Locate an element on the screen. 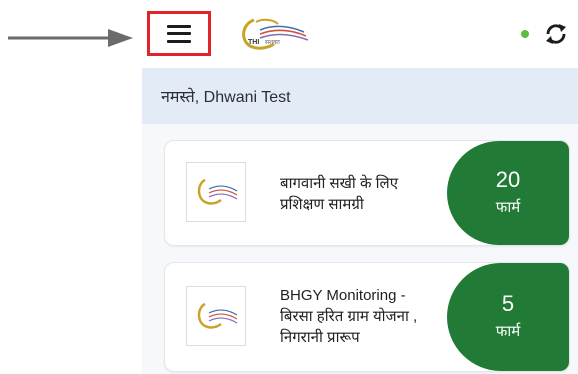  greeting-bar: नमस्ते, Dhwani Test is located at coordinates (360, 96).